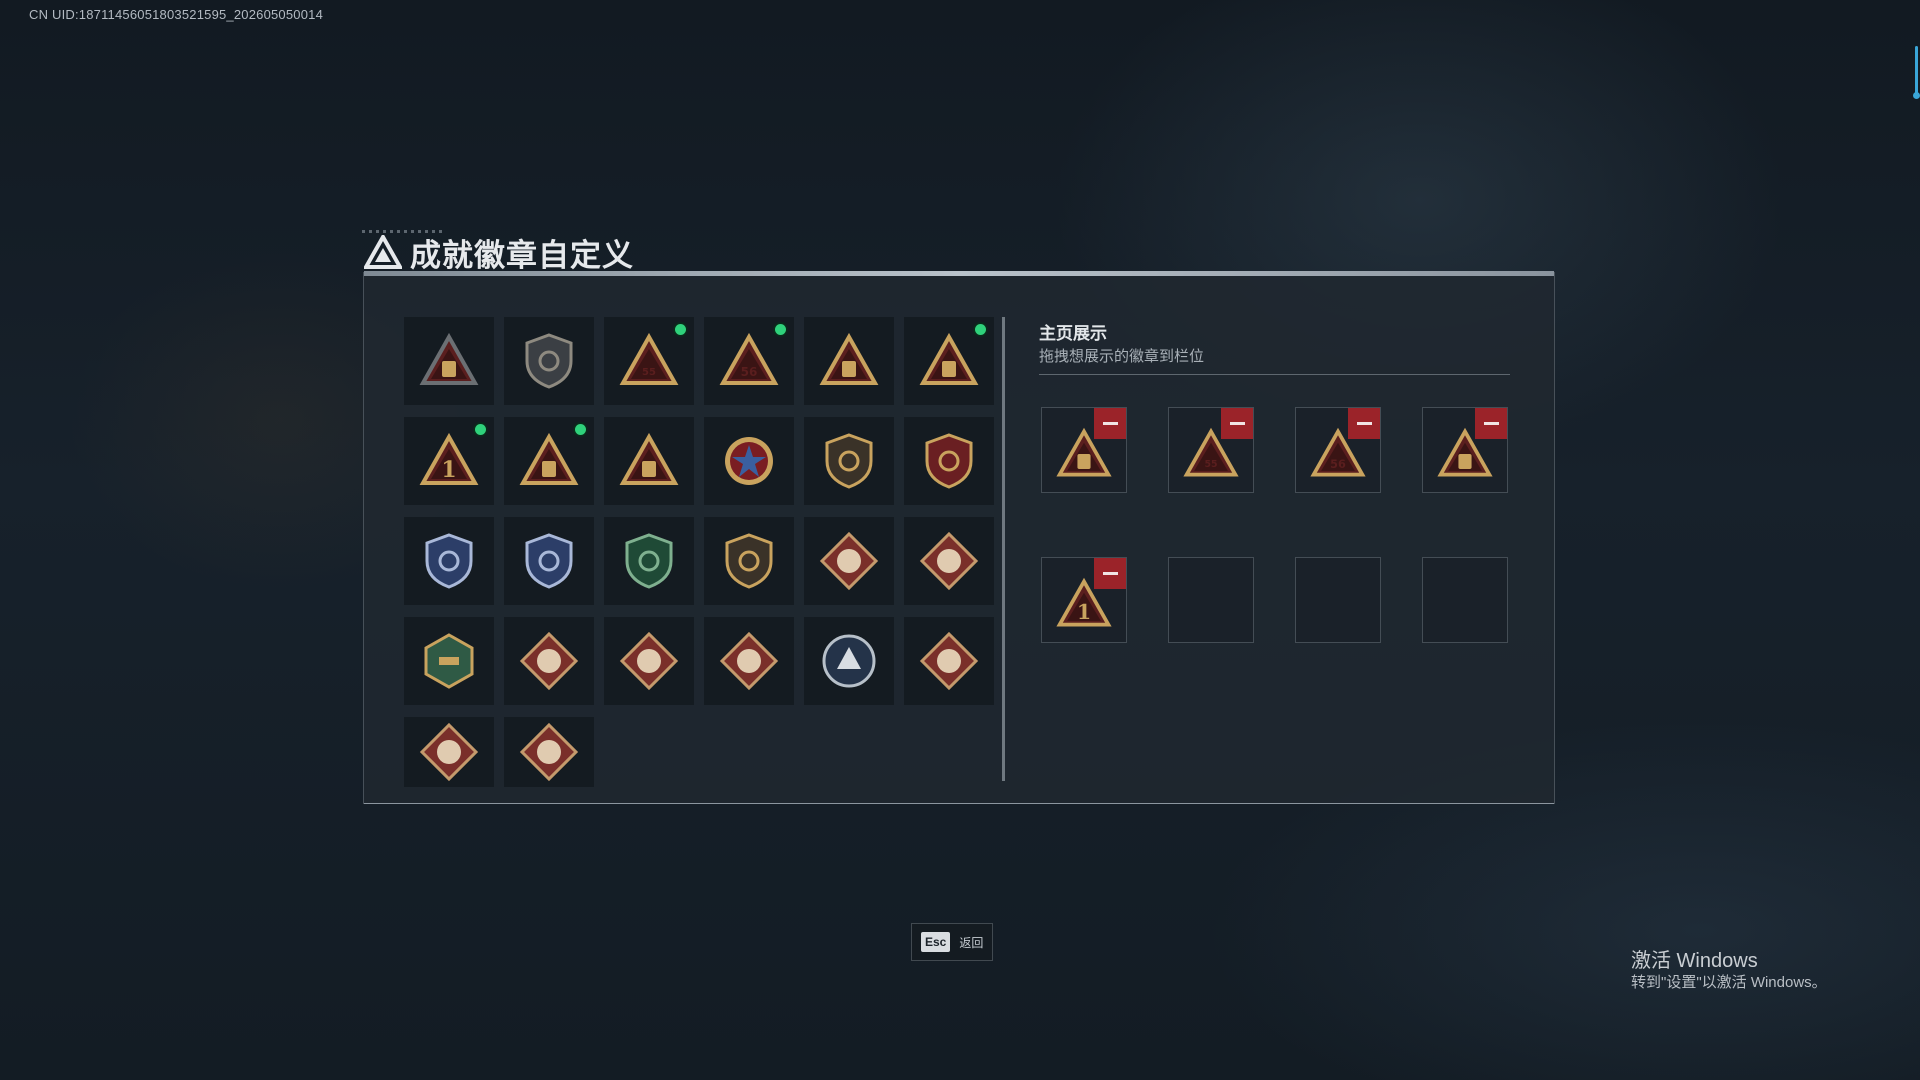 The height and width of the screenshot is (1080, 1920). What do you see at coordinates (1916, 72) in the screenshot?
I see `scroll-indicator` at bounding box center [1916, 72].